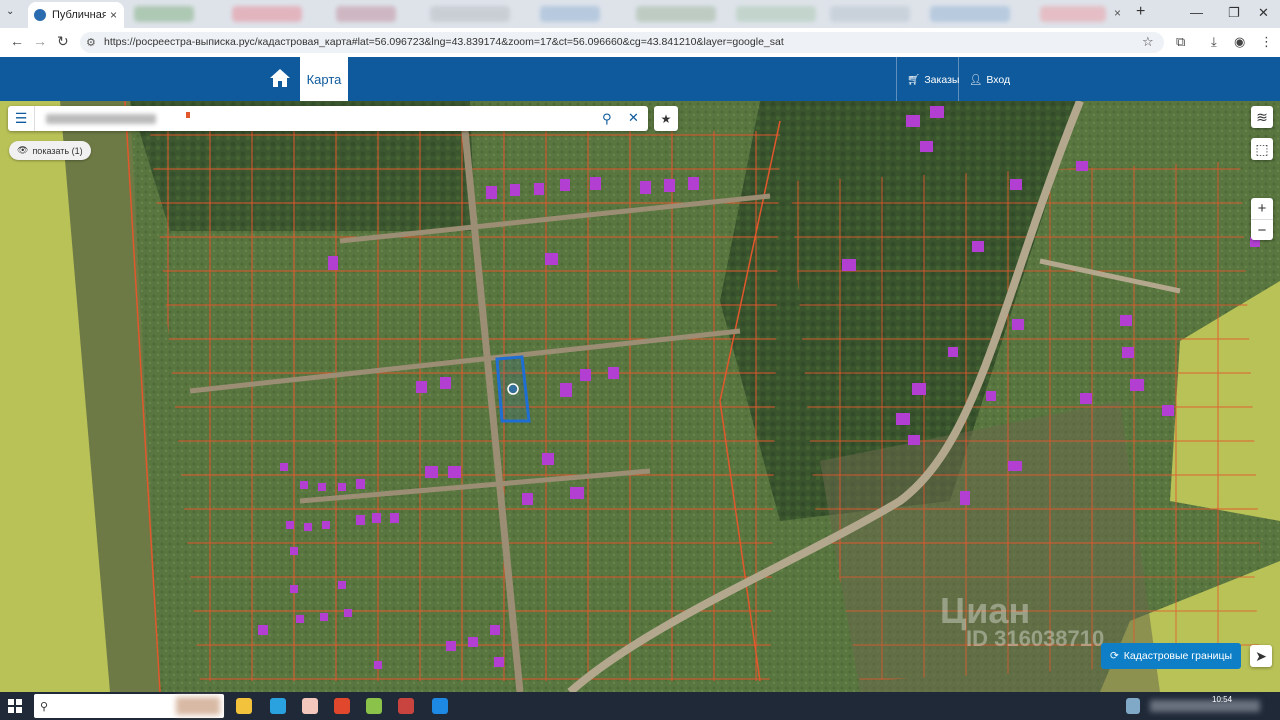 This screenshot has width=1280, height=720. Describe the element at coordinates (1261, 656) in the screenshot. I see `locate-icon: ➤` at that location.